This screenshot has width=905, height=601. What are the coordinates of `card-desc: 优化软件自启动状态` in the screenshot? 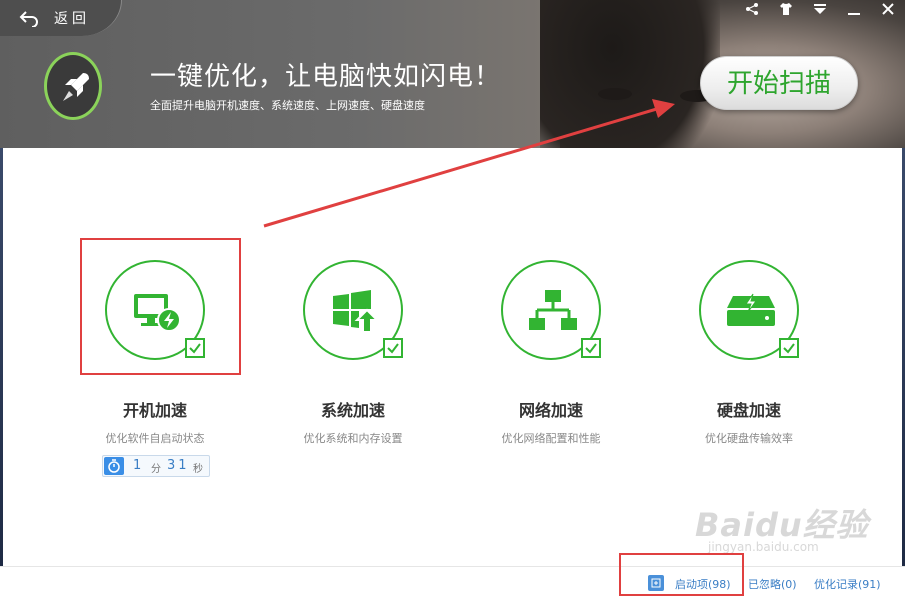 It's located at (155, 438).